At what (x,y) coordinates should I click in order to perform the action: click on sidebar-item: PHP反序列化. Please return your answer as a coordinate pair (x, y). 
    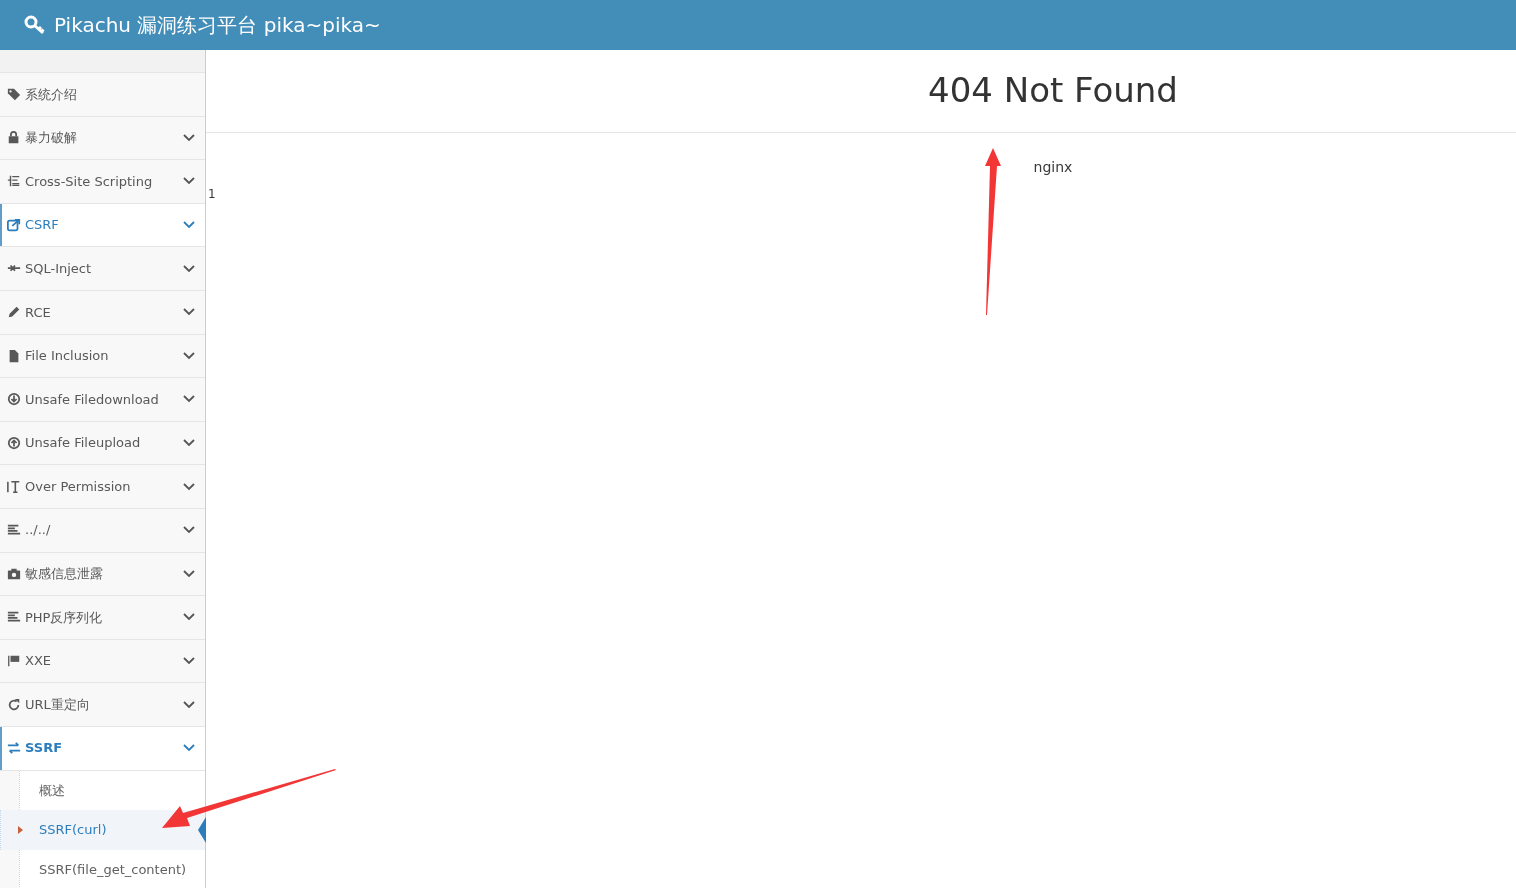
    Looking at the image, I should click on (102, 618).